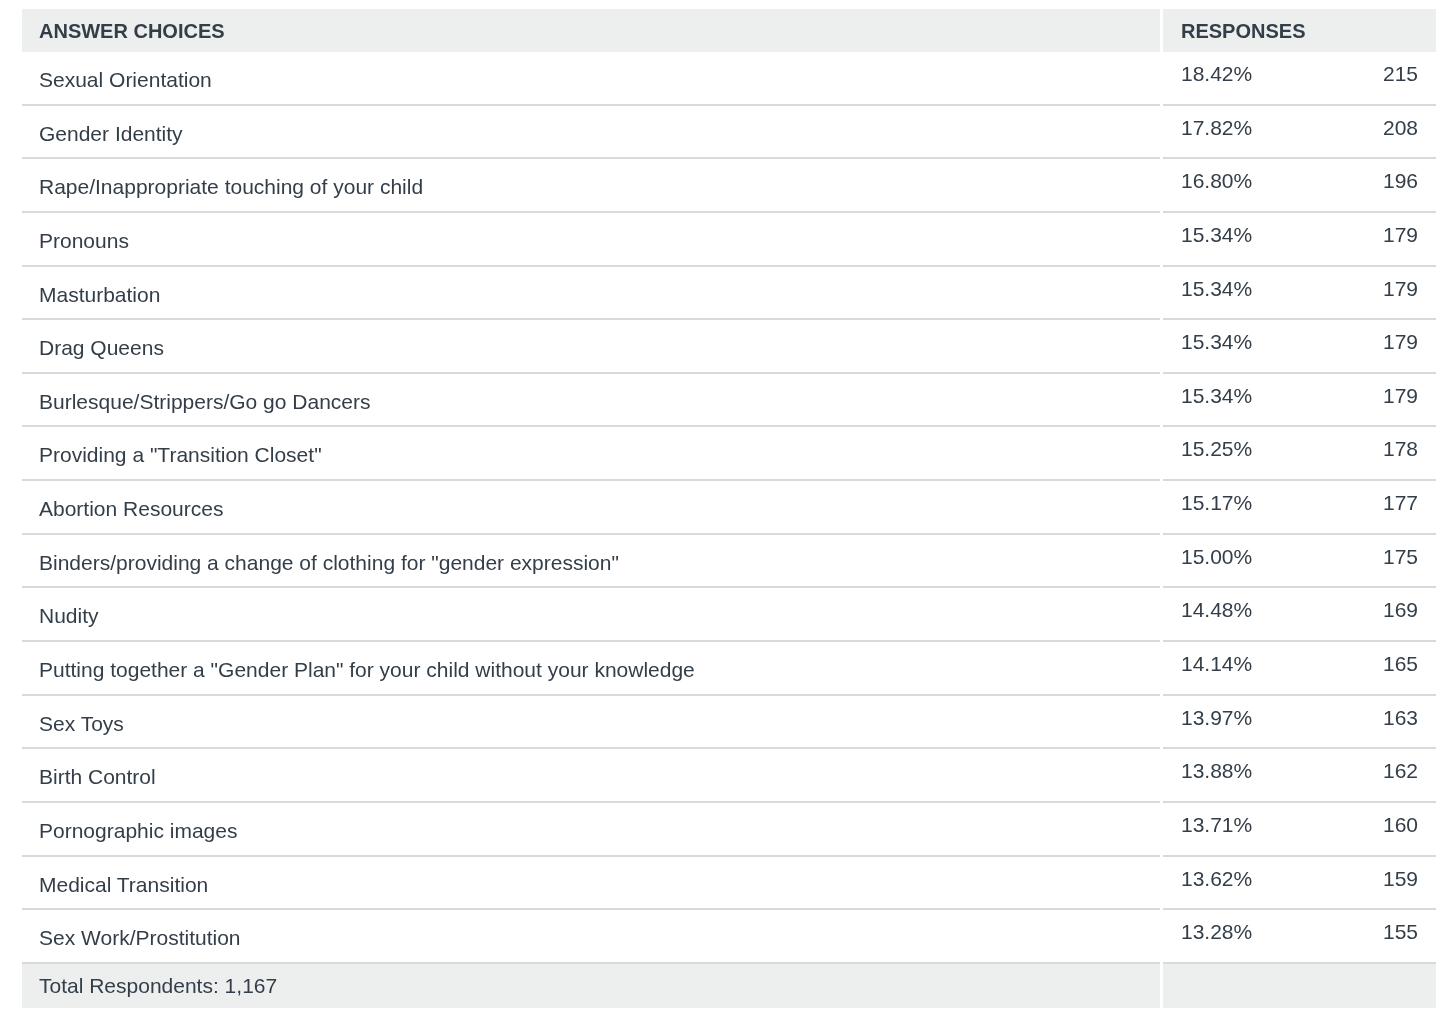 This screenshot has height=1023, width=1456. Describe the element at coordinates (329, 562) in the screenshot. I see `answer-choice: Binders/providing a change of clothing for "gender expression"` at that location.